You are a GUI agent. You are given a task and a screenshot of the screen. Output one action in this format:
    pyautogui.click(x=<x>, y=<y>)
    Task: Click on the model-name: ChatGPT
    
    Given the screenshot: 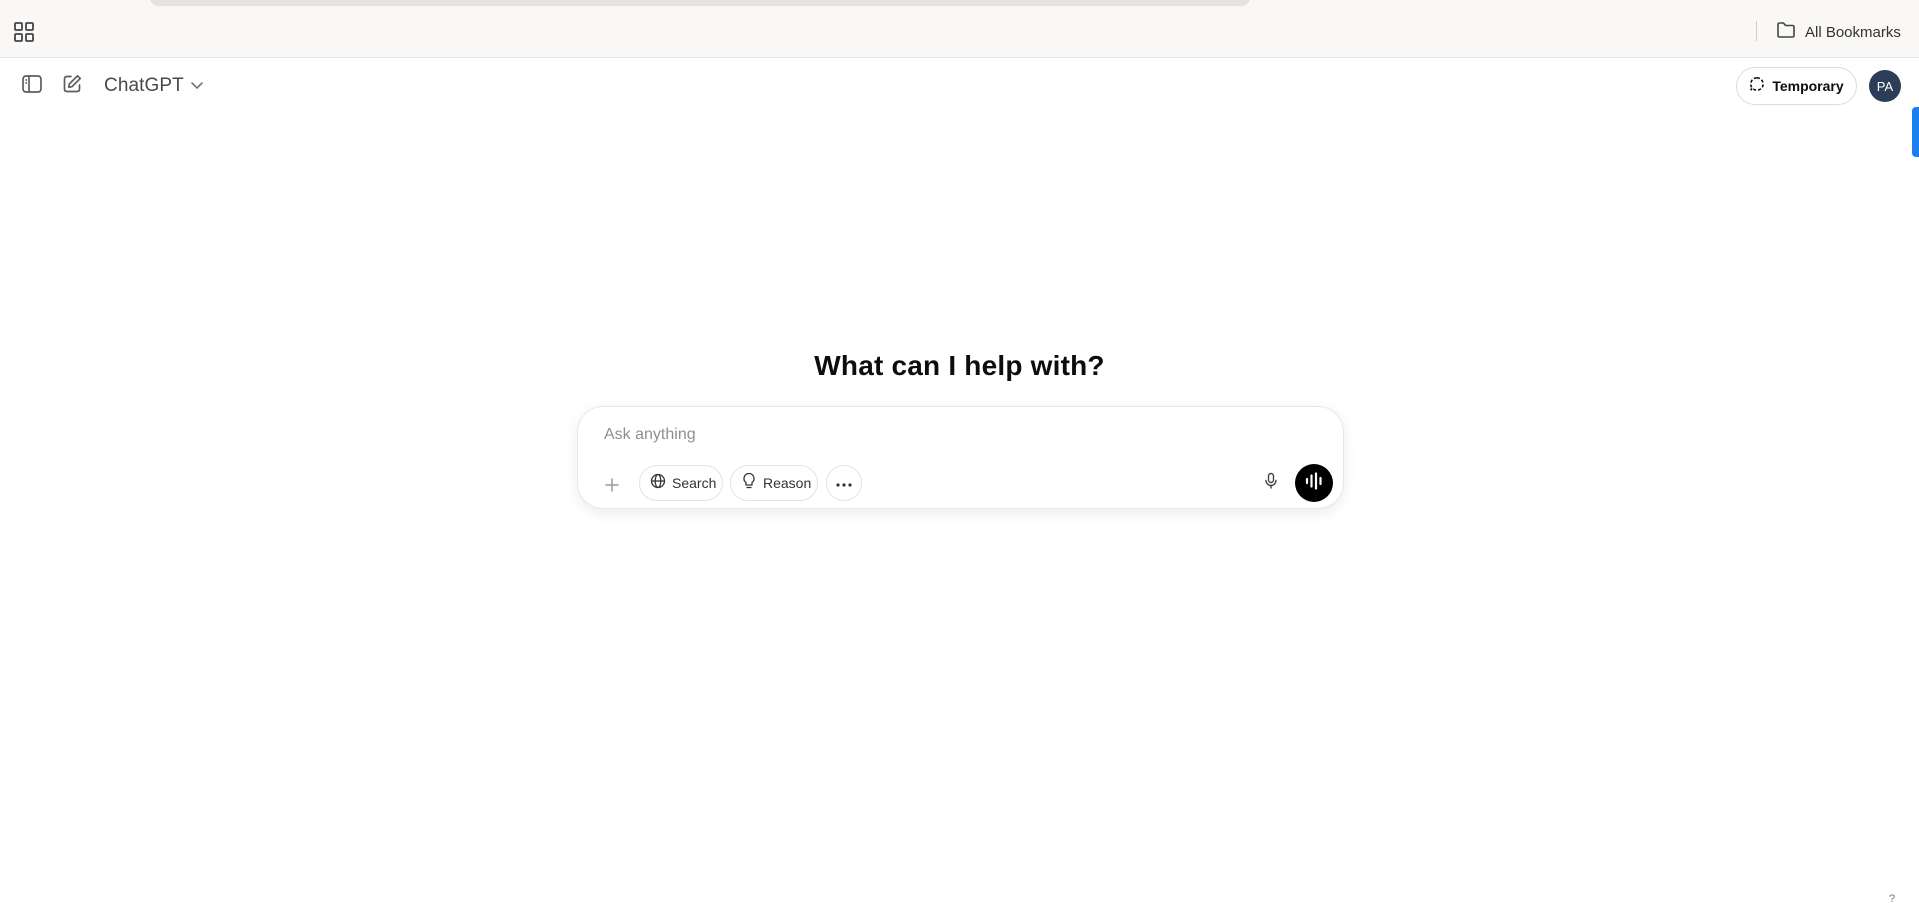 What is the action you would take?
    pyautogui.click(x=144, y=85)
    